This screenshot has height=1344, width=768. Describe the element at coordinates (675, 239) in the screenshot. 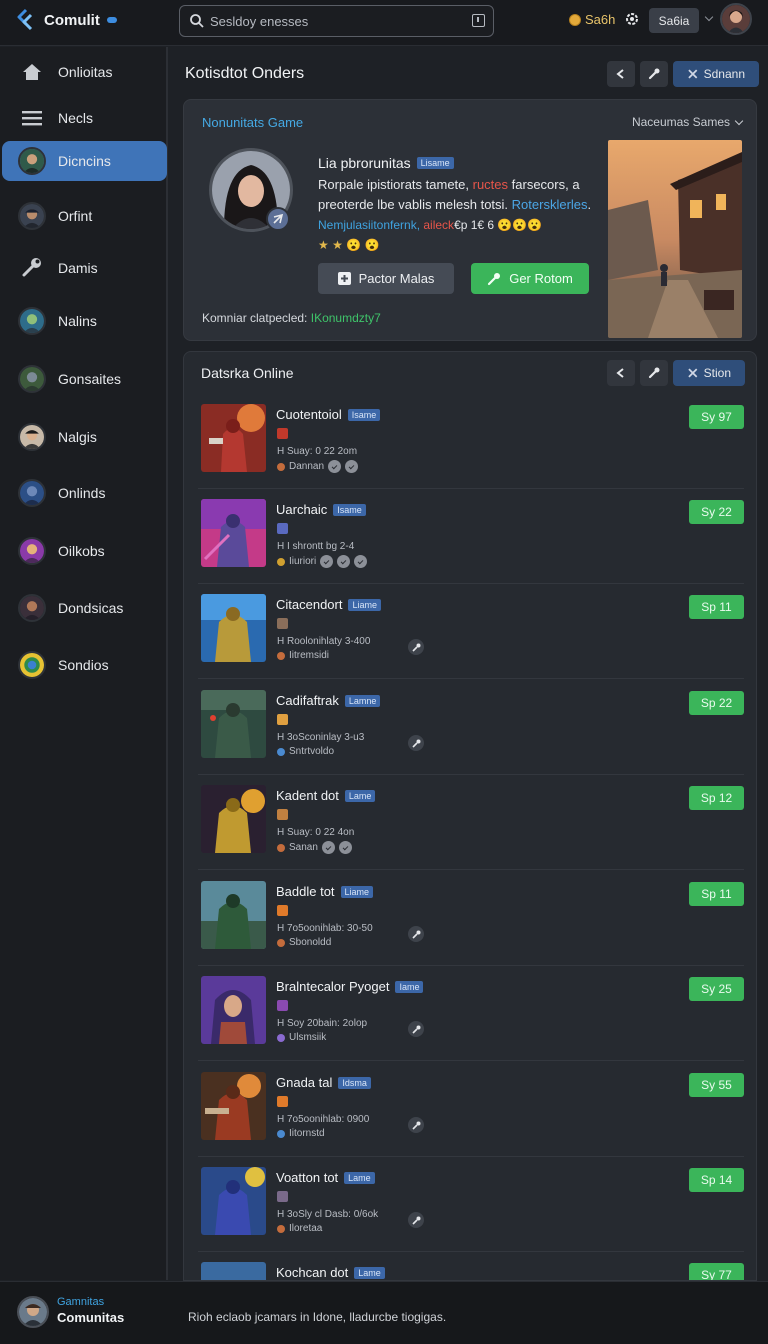

I see `featured-game-image` at that location.